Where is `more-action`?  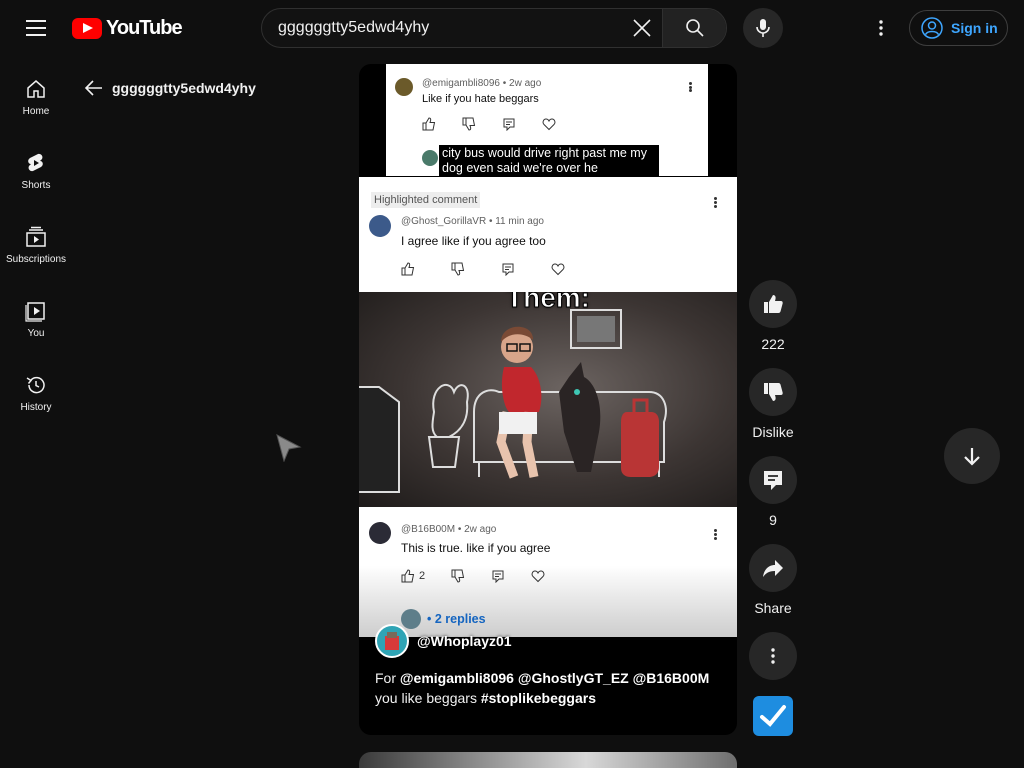
more-action is located at coordinates (773, 656).